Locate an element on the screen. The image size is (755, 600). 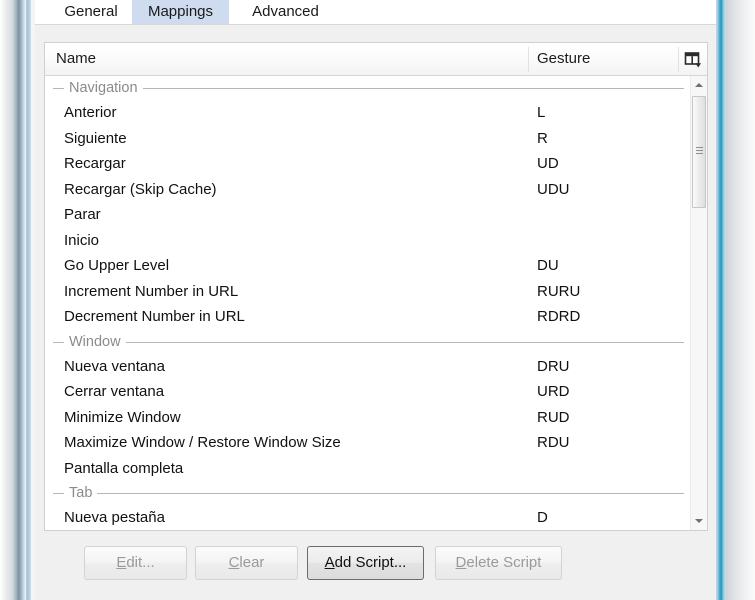
scrollbar-thumb is located at coordinates (699, 152).